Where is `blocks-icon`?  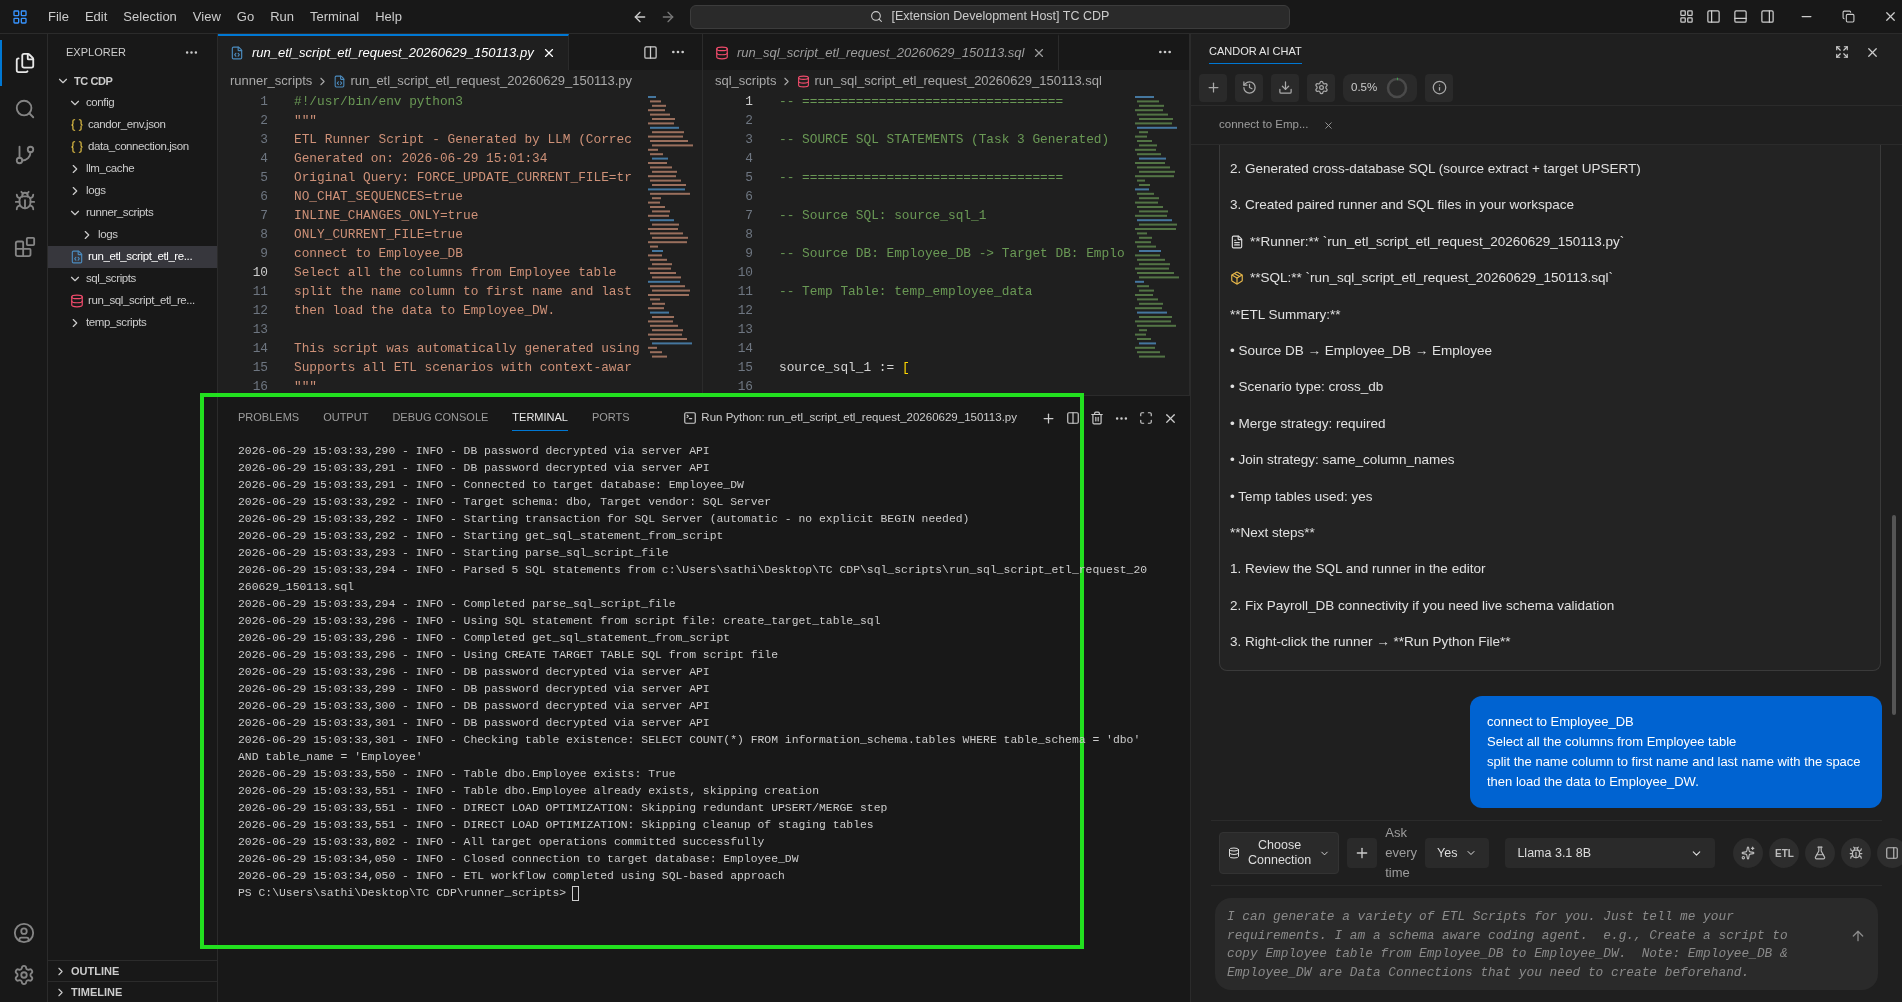 blocks-icon is located at coordinates (24, 247).